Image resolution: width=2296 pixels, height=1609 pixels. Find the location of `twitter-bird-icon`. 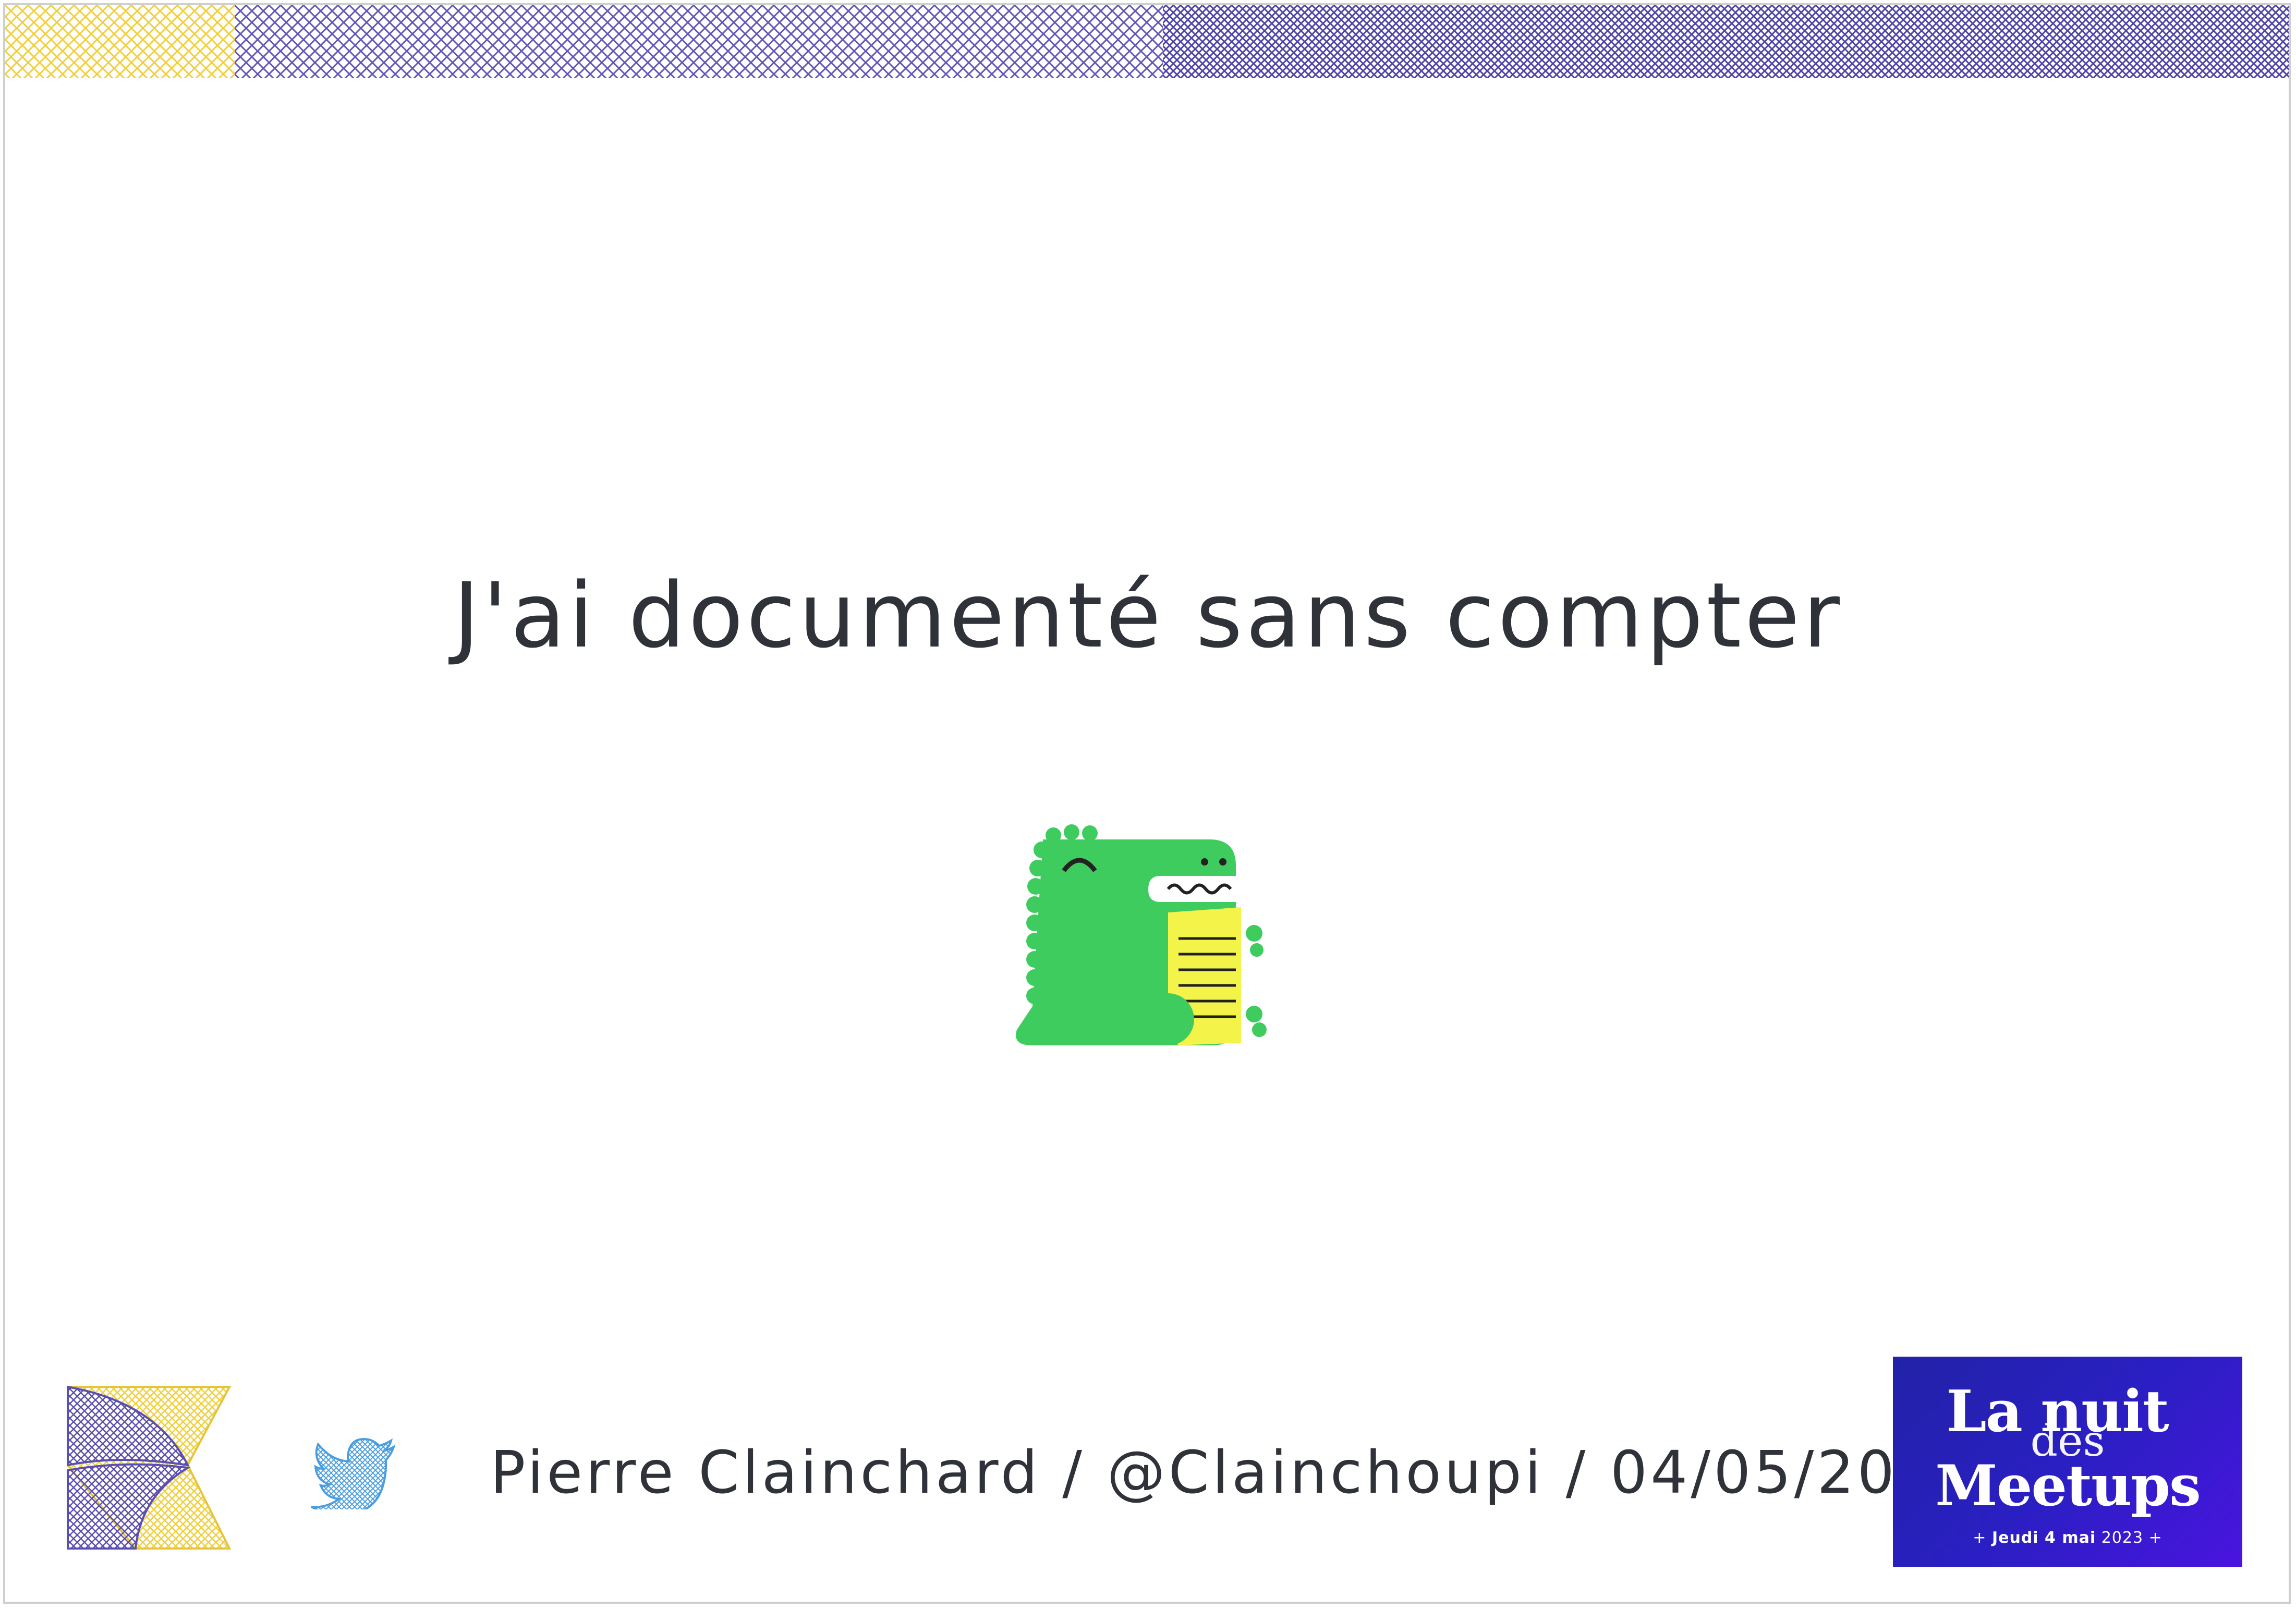

twitter-bird-icon is located at coordinates (353, 1472).